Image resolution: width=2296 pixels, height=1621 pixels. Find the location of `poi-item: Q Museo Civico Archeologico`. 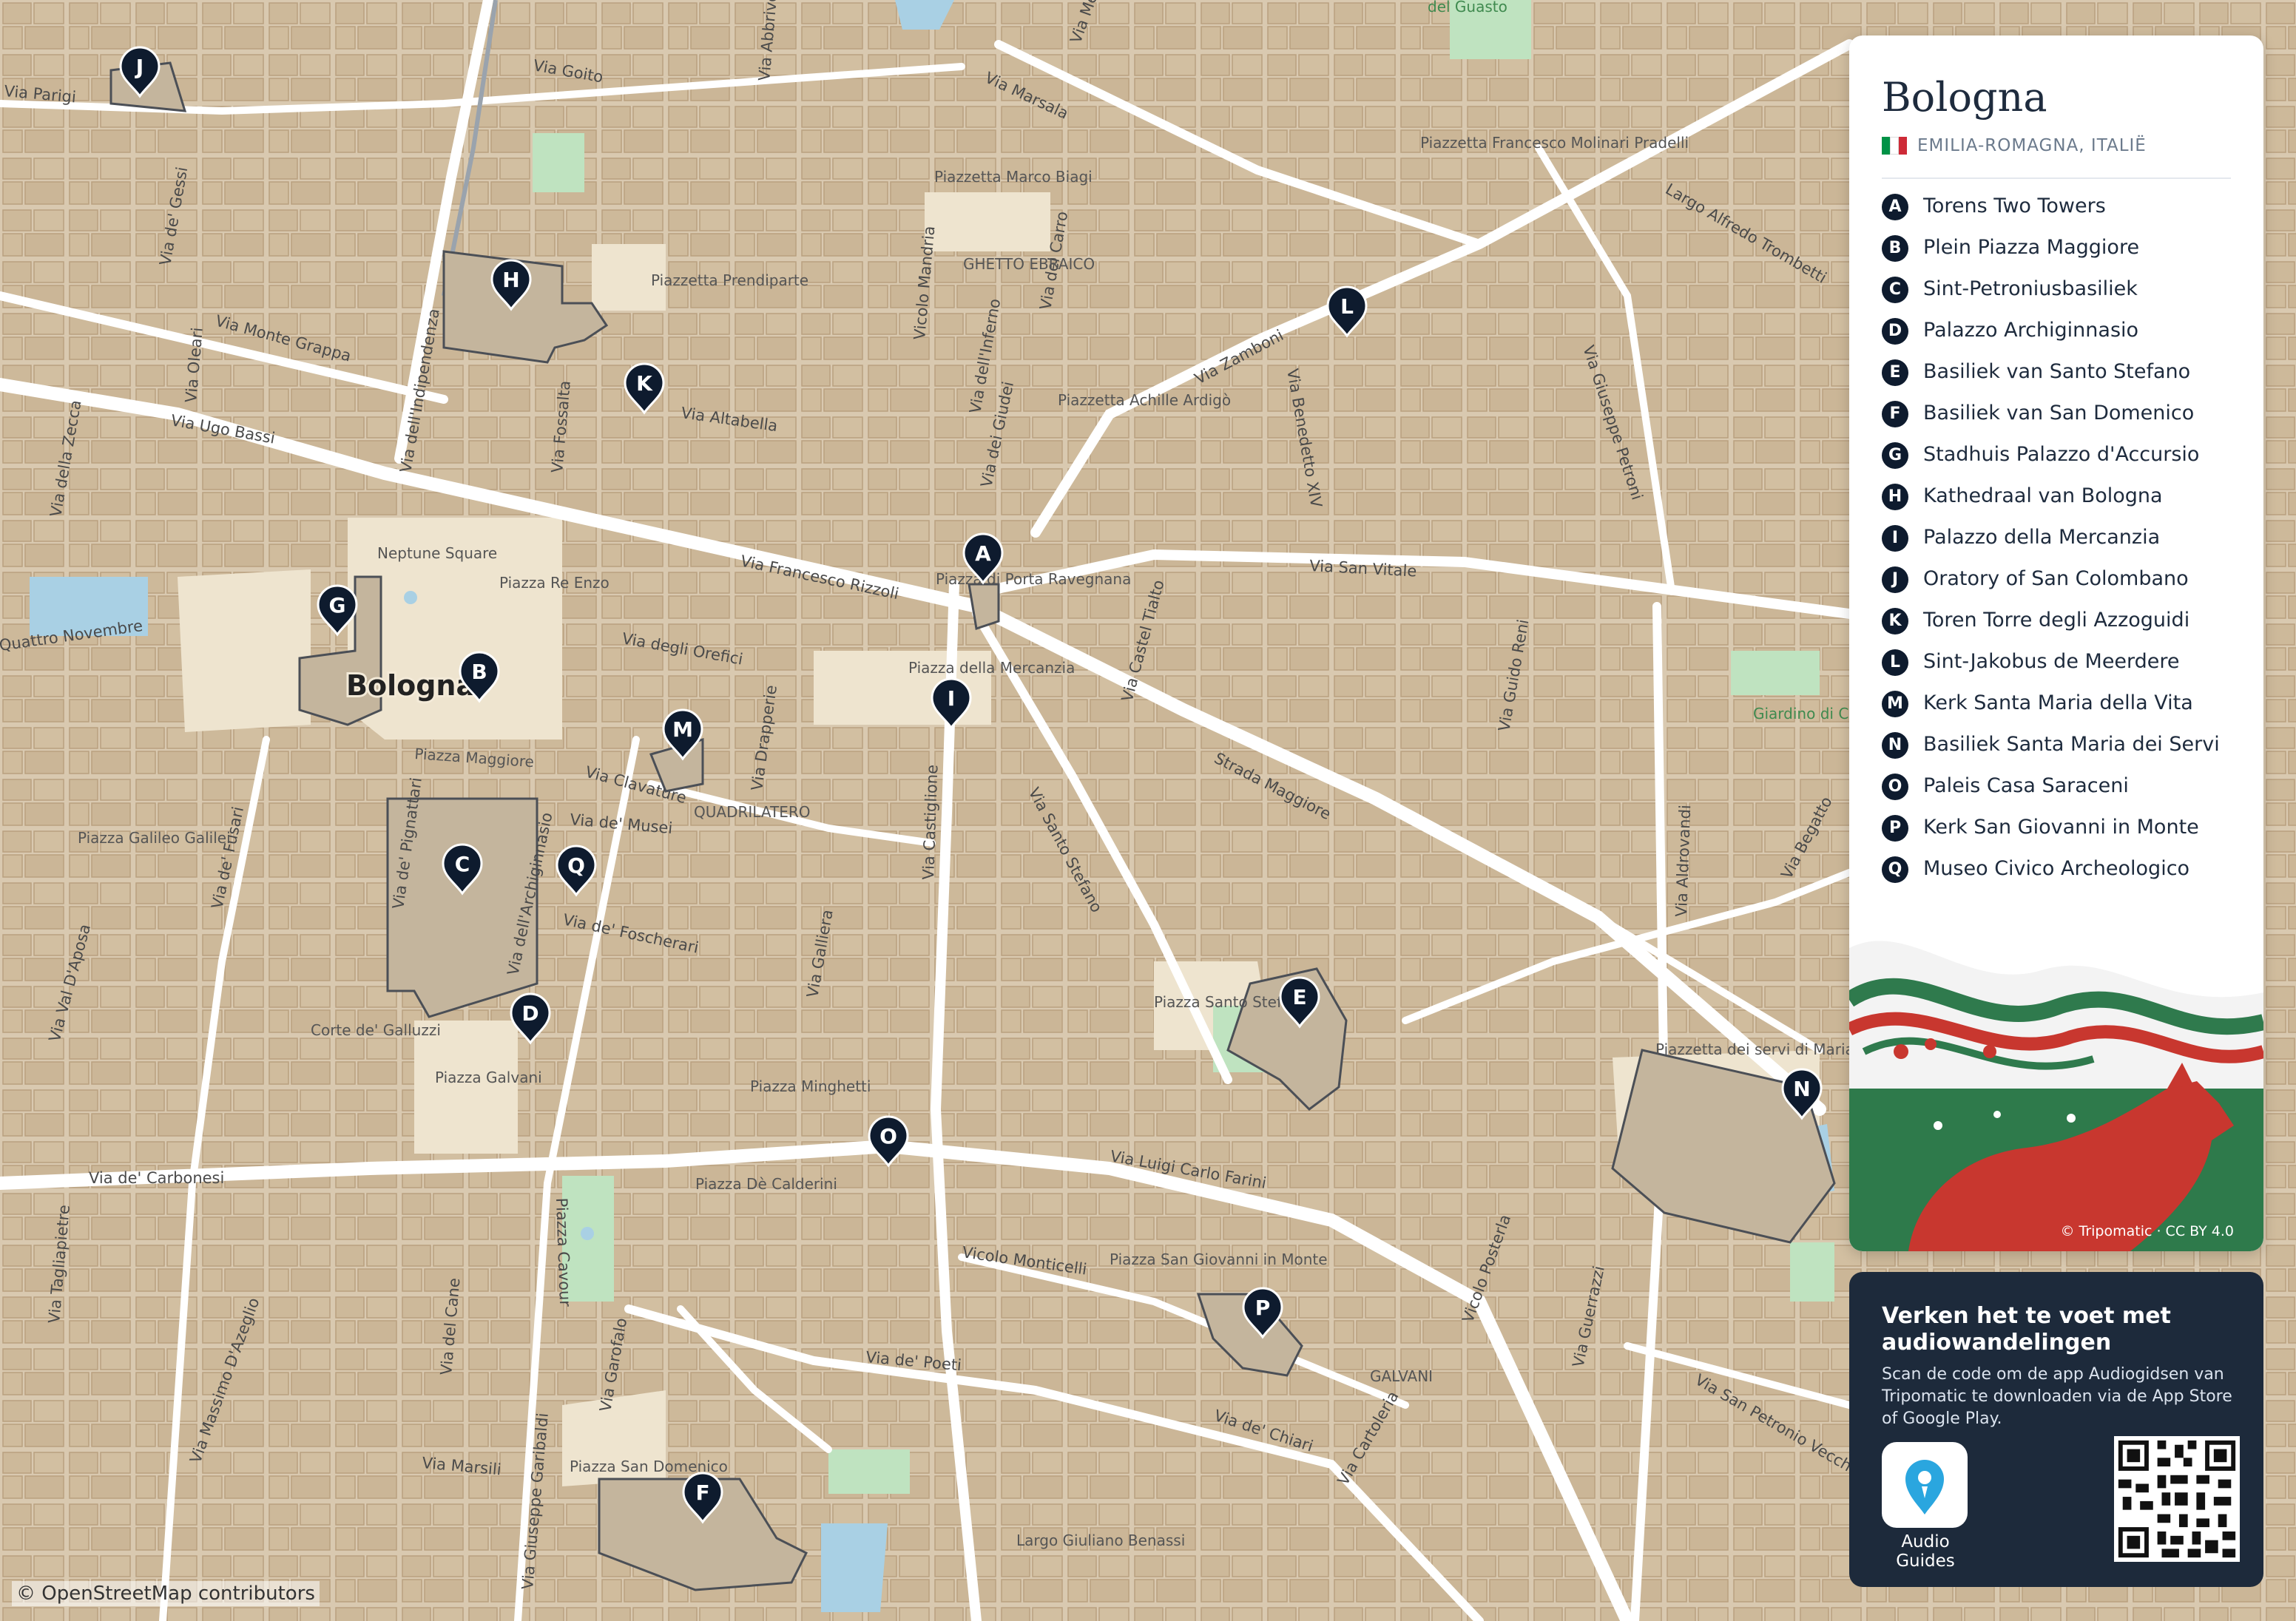

poi-item: Q Museo Civico Archeologico is located at coordinates (2063, 869).